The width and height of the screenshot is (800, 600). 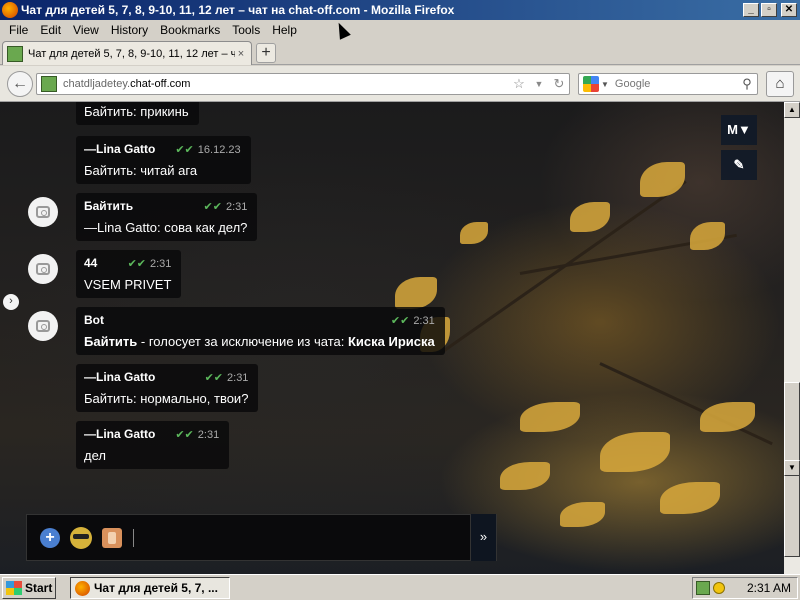 I want to click on bookmark-star-icon: ☆, so click(x=519, y=84).